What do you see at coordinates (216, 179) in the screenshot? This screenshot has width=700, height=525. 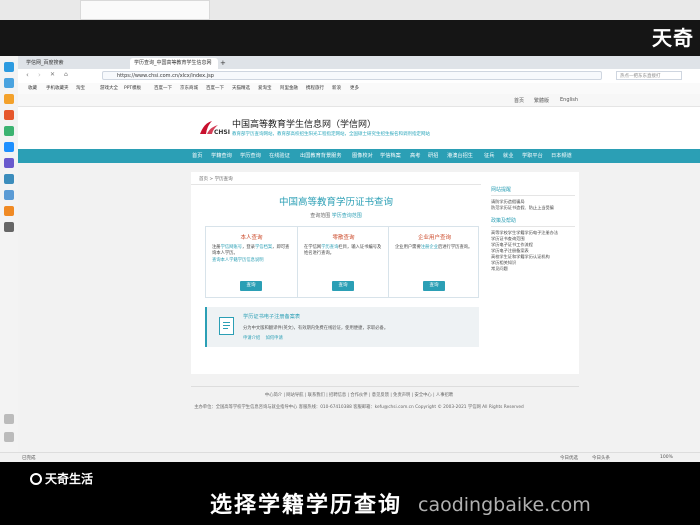 I see `breadcrumb: 首页 > 学历查询` at bounding box center [216, 179].